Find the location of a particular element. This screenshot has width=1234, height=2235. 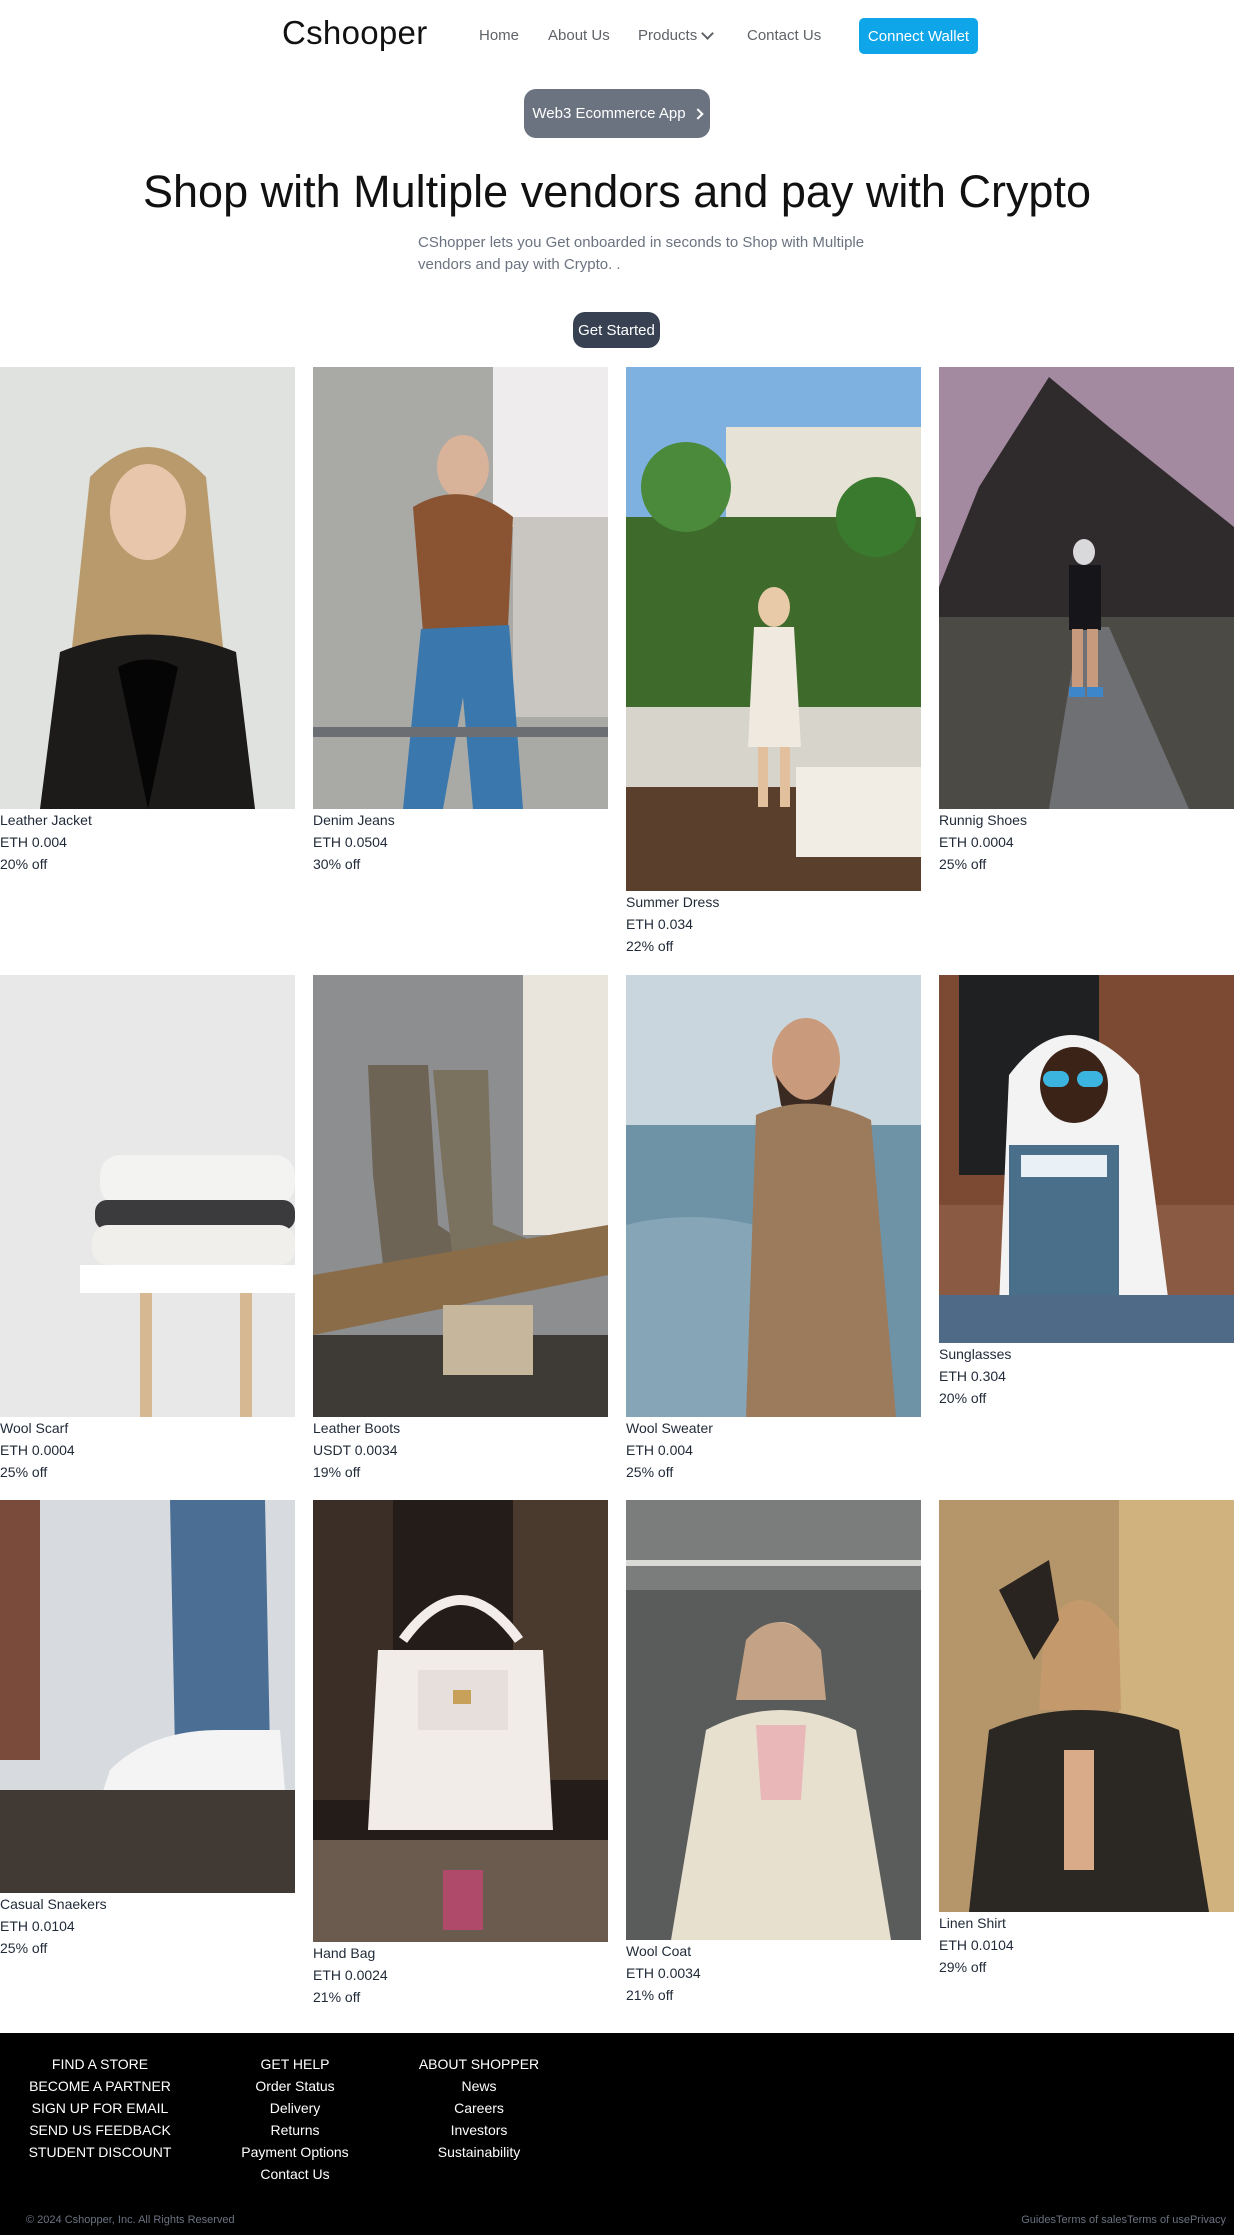

footer-link-find-store: FIND A STORE is located at coordinates (100, 2064).